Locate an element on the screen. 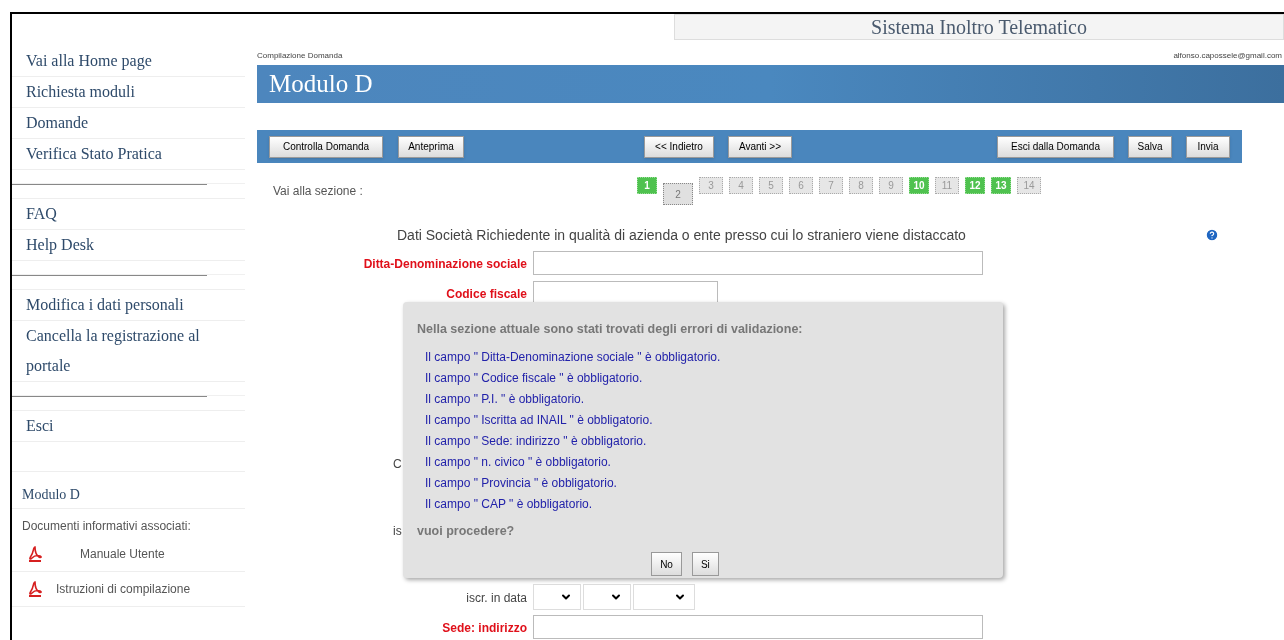  module-title: Modulo D is located at coordinates (51, 494).